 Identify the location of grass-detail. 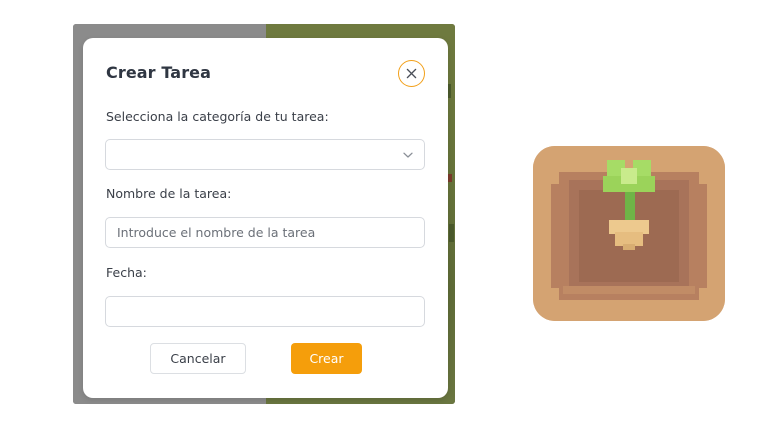
(451, 233).